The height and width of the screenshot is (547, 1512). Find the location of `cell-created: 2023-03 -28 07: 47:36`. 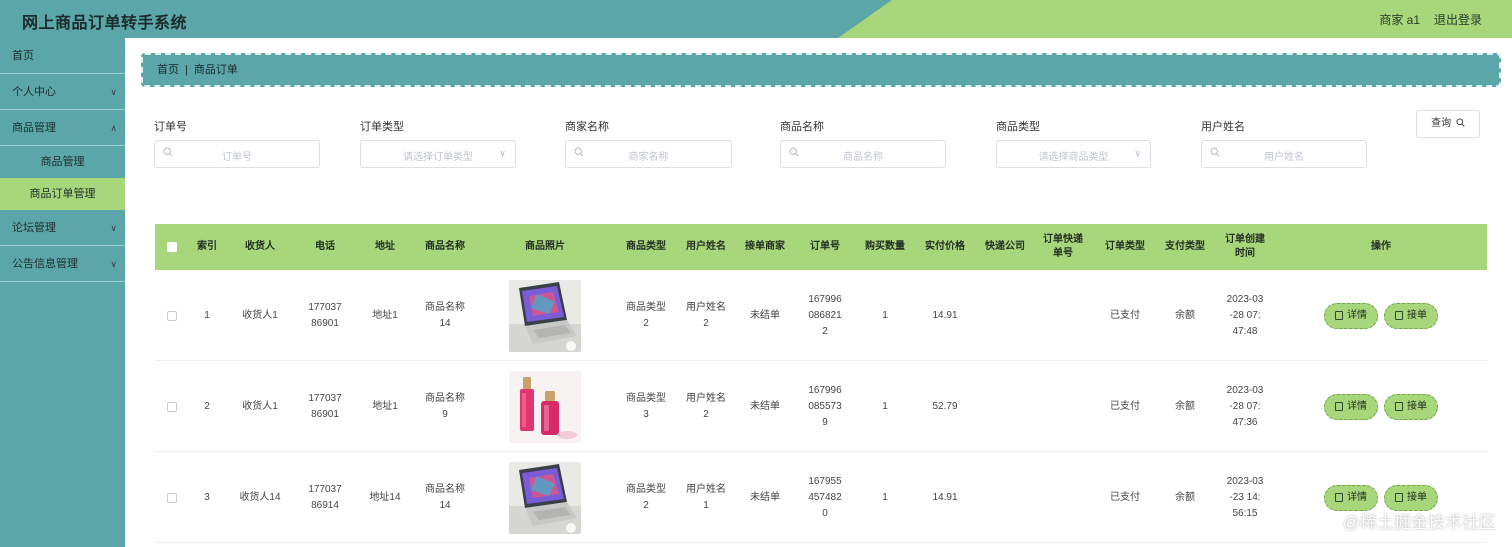

cell-created: 2023-03 -28 07: 47:36 is located at coordinates (1245, 406).